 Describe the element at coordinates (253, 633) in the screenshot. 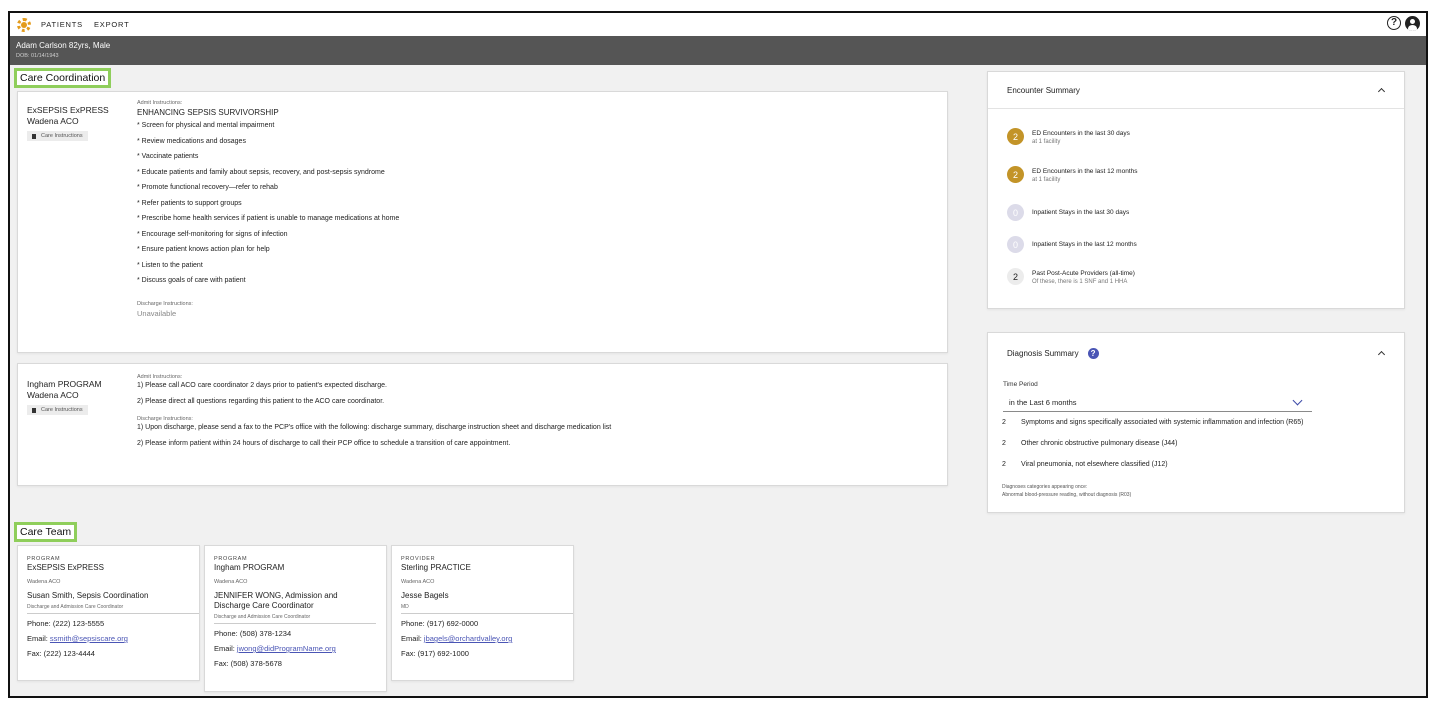

I see `team-phone: Phone: (508) 378-1234` at that location.